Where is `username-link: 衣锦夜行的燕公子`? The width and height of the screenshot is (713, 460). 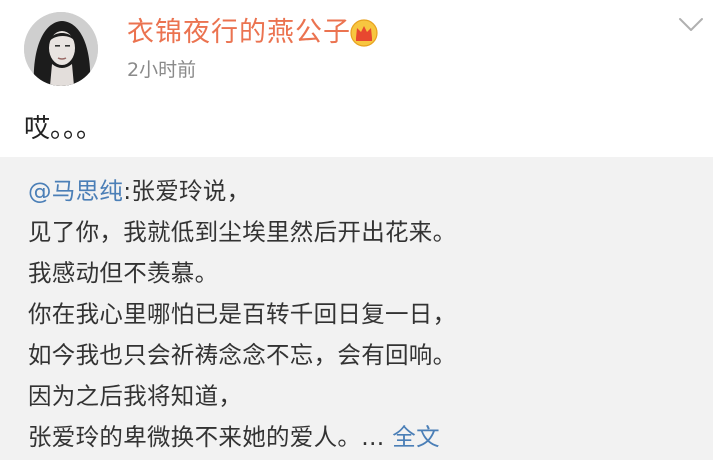 username-link: 衣锦夜行的燕公子 is located at coordinates (239, 33).